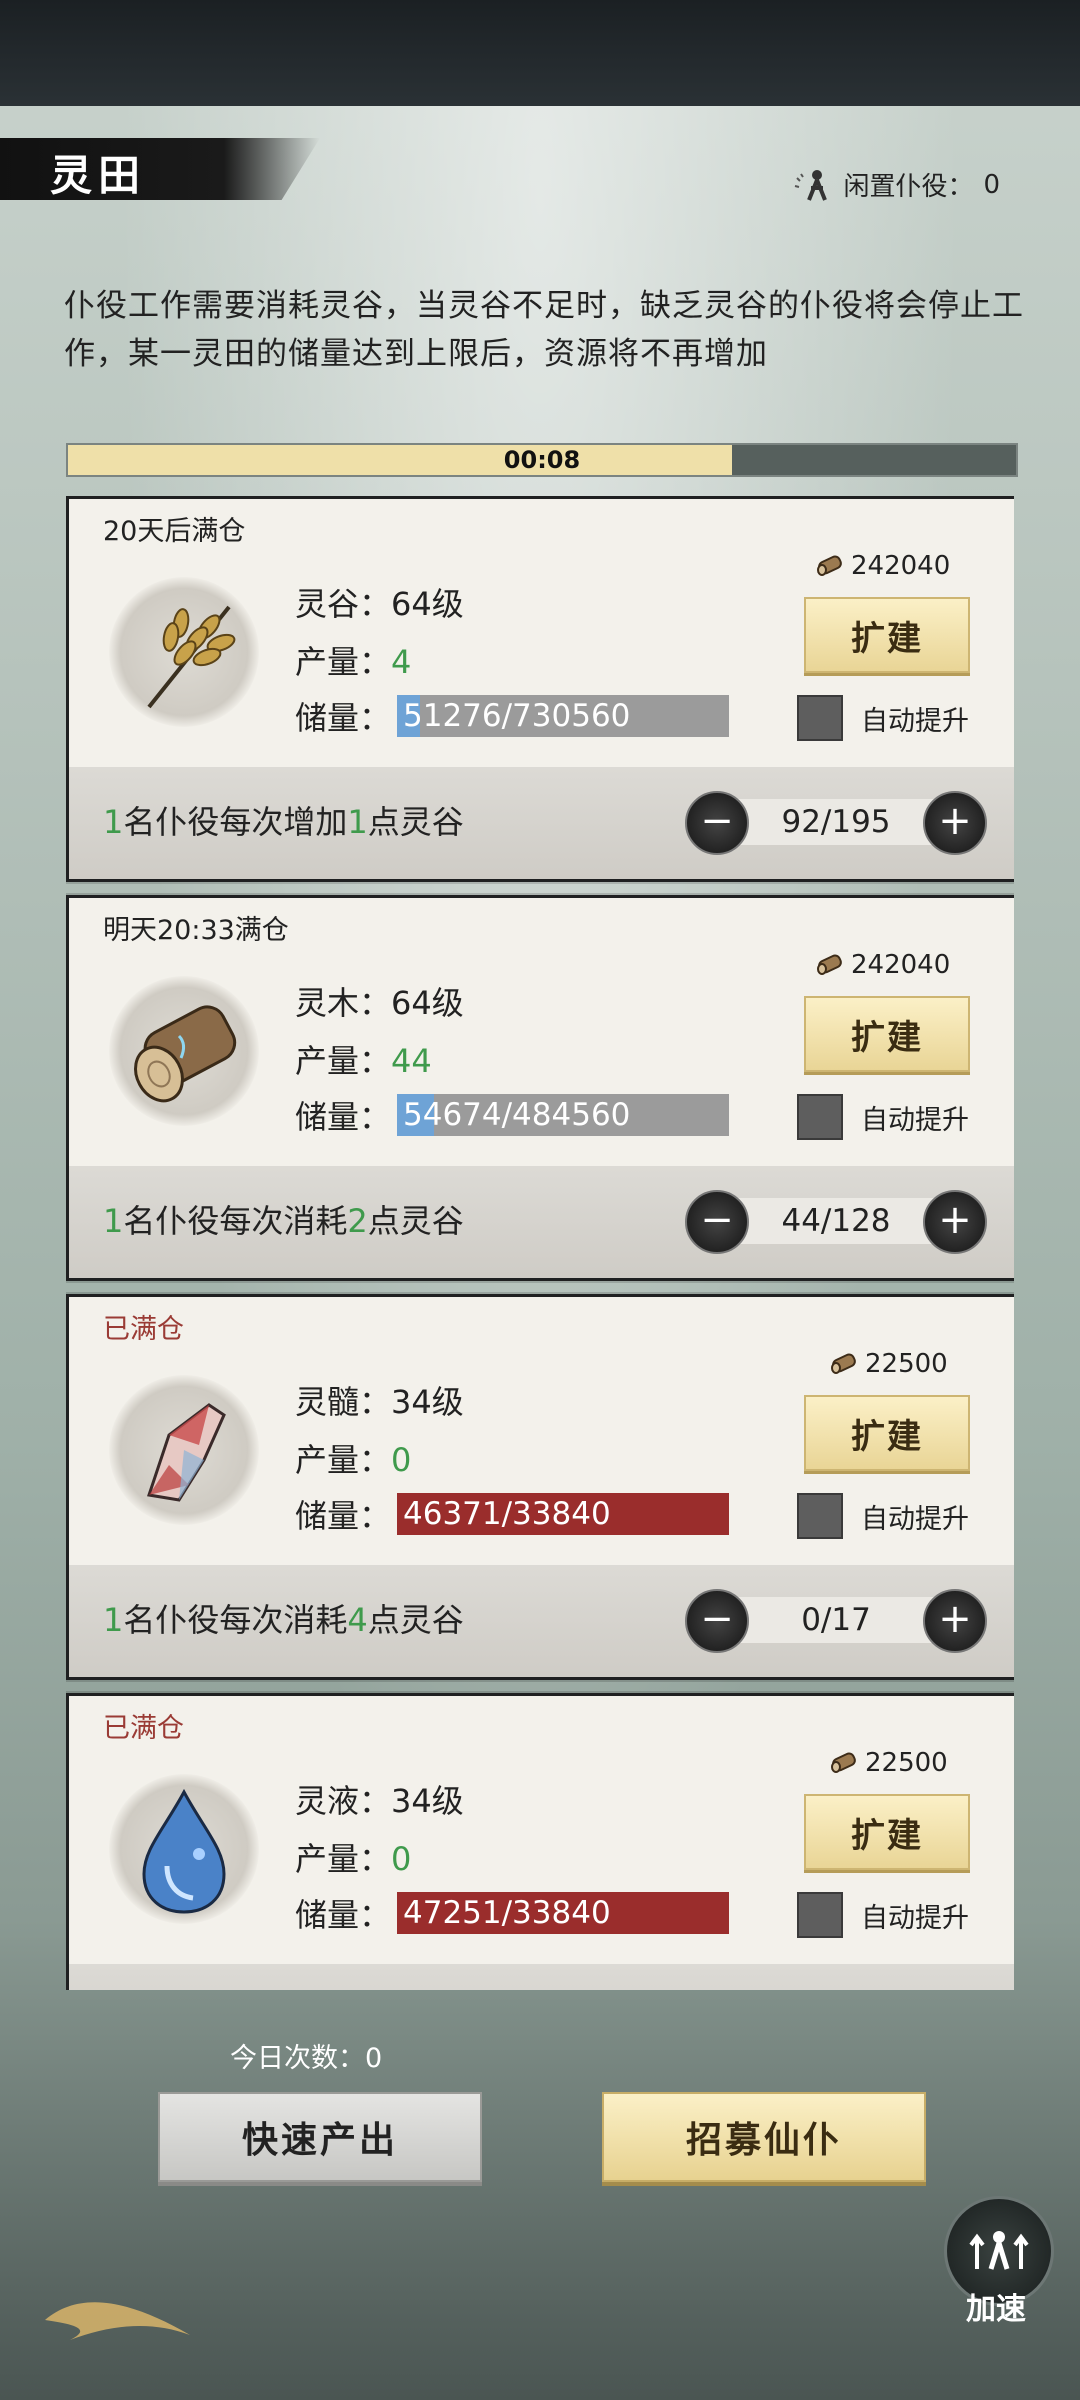 The height and width of the screenshot is (2400, 1080). What do you see at coordinates (764, 2137) in the screenshot?
I see `recruit-button: 招募仙仆` at bounding box center [764, 2137].